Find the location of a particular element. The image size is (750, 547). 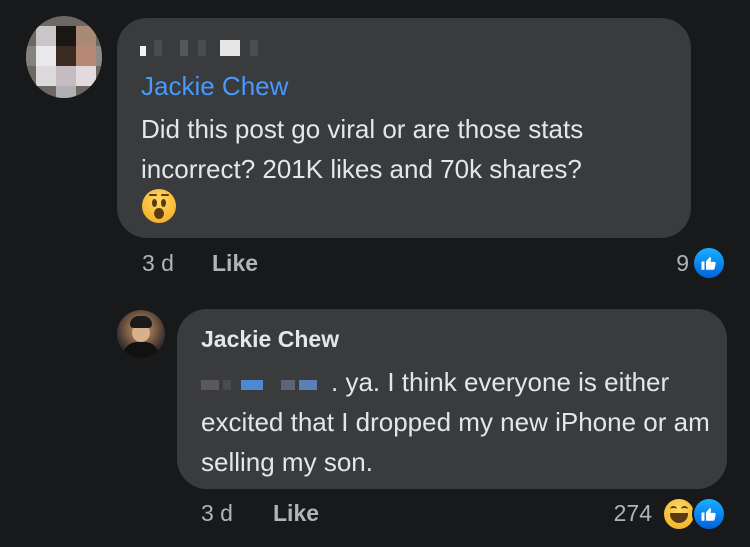

comment-timestamp: 3 d is located at coordinates (158, 263).